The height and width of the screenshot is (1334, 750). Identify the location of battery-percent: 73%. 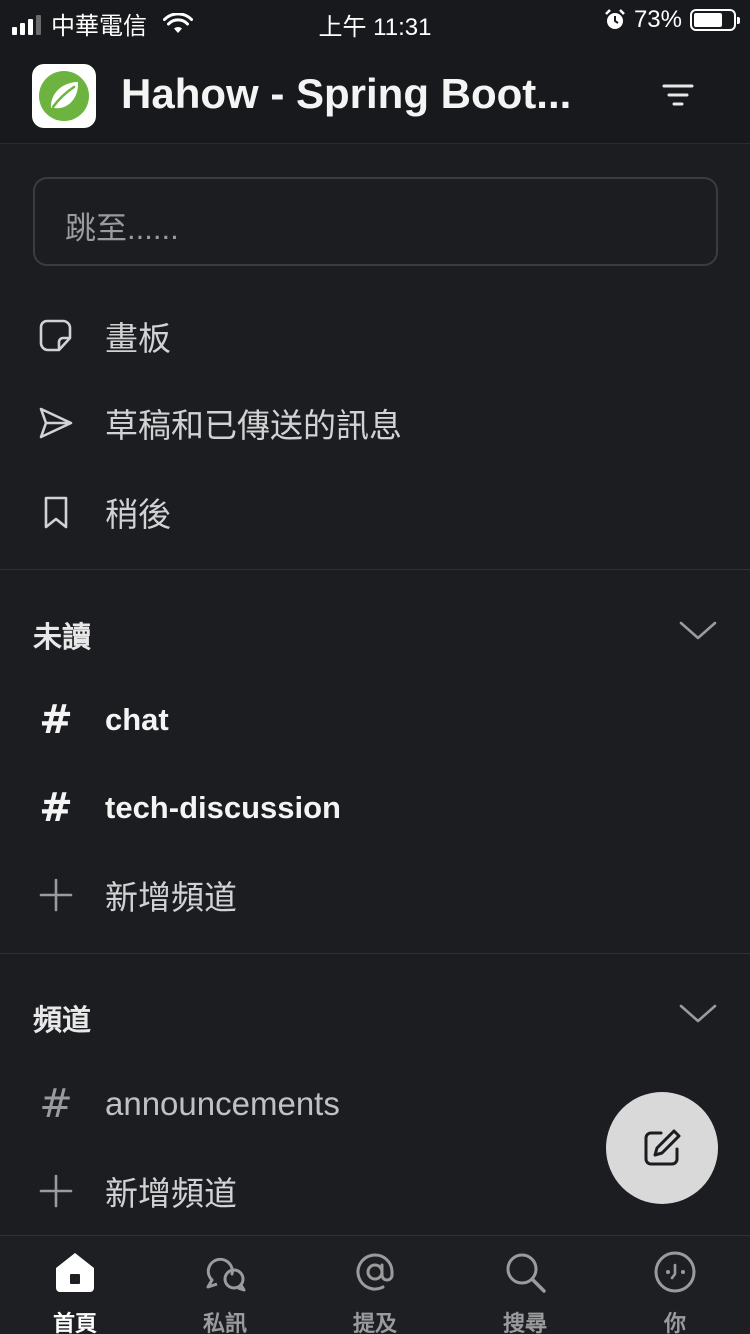
(657, 19).